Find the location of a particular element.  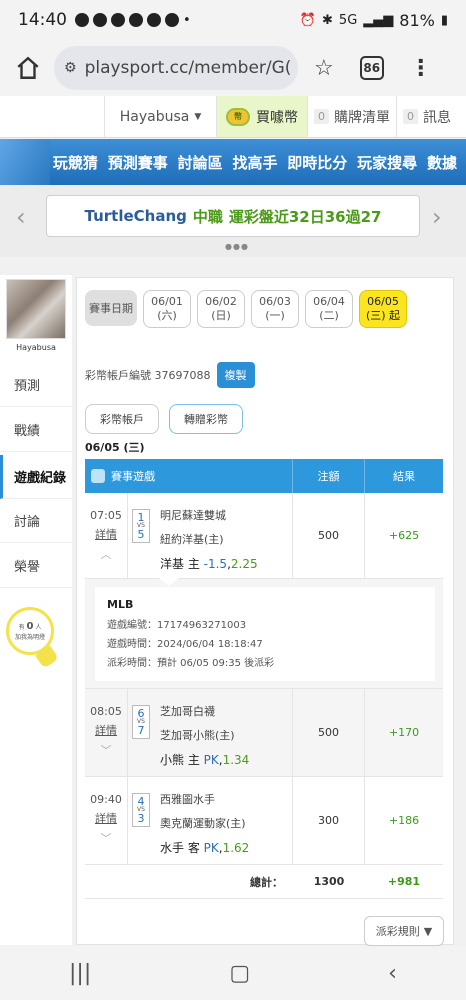

ticker-banner: TurtleChang 中職 運彩盤近32日36過27 is located at coordinates (233, 216).